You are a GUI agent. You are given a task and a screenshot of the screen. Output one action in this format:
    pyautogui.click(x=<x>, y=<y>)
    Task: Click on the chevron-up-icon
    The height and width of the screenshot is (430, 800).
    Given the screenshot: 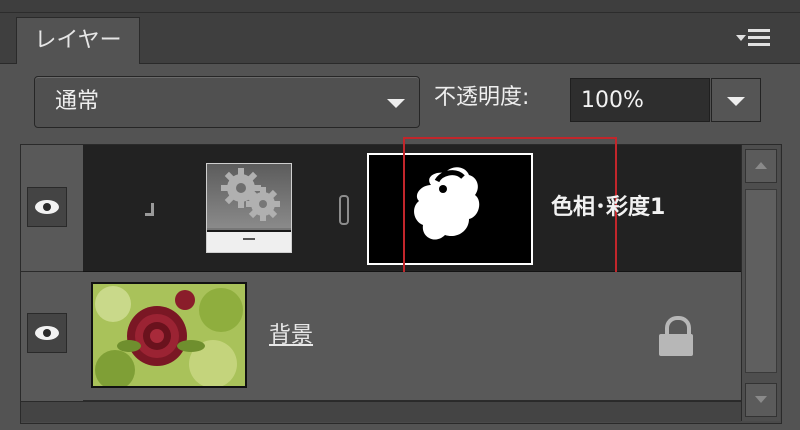 What is the action you would take?
    pyautogui.click(x=761, y=165)
    